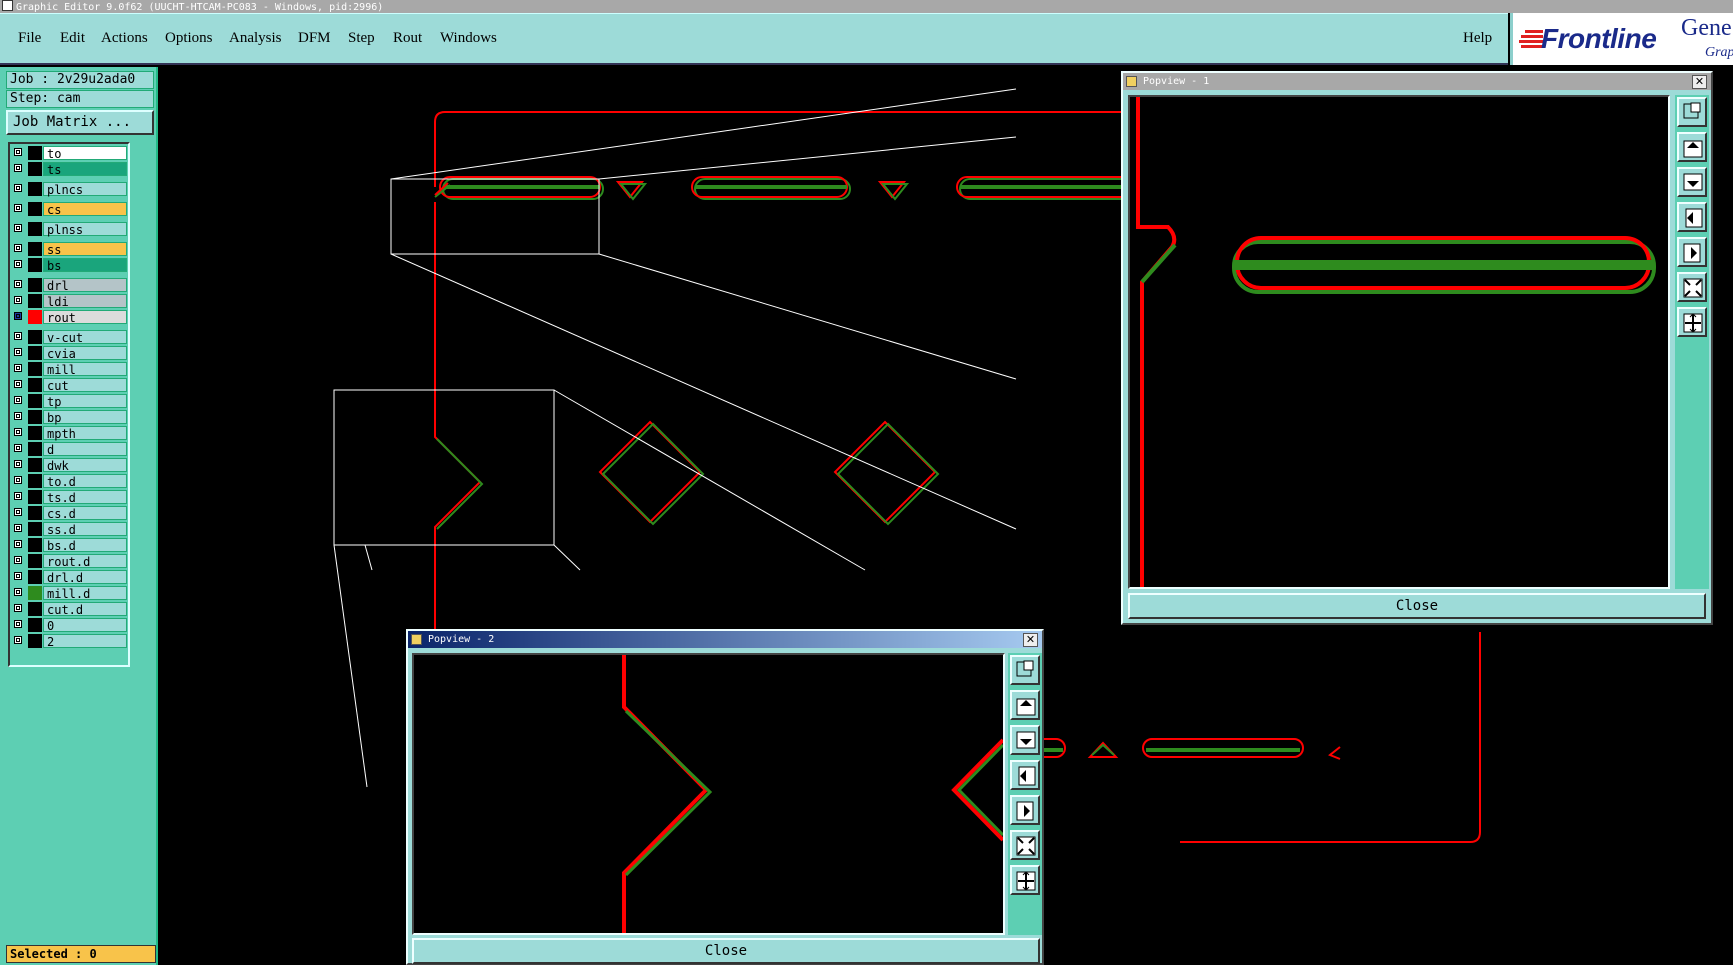 The image size is (1733, 965). What do you see at coordinates (85, 609) in the screenshot?
I see `layer-name: cut.d` at bounding box center [85, 609].